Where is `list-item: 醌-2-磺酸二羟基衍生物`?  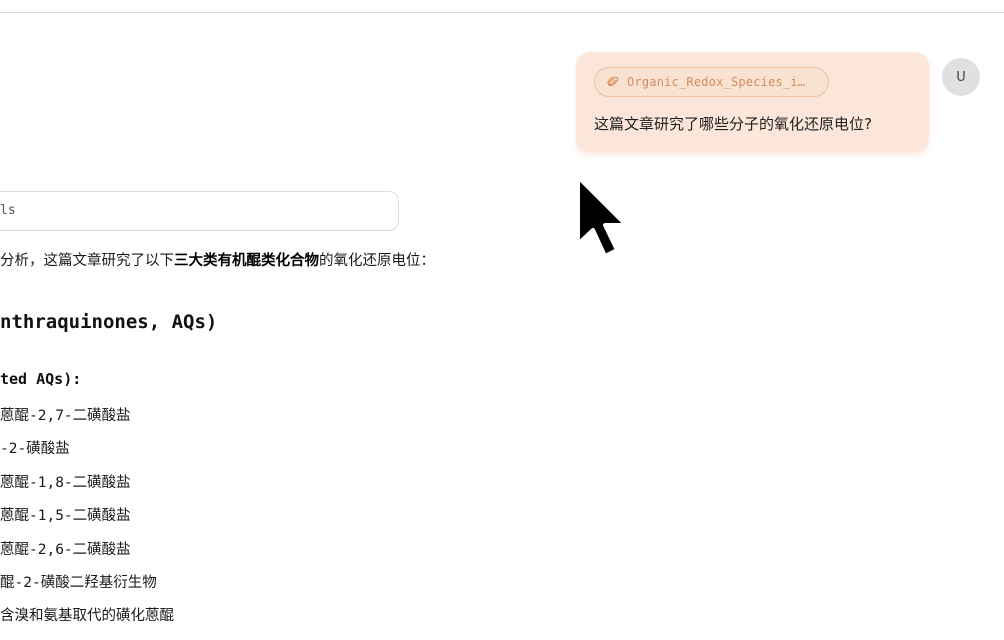 list-item: 醌-2-磺酸二羟基衍生物 is located at coordinates (78, 583).